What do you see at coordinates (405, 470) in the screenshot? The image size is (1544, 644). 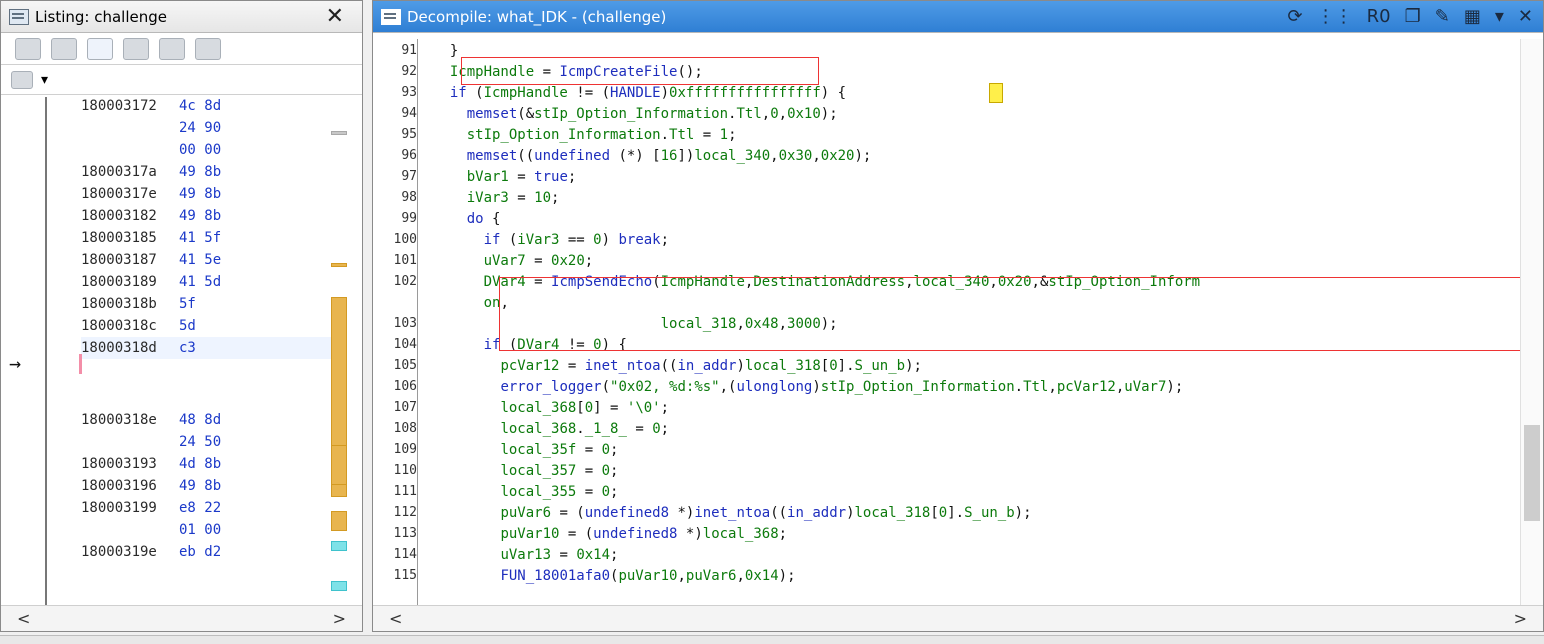 I see `line-number: 110` at bounding box center [405, 470].